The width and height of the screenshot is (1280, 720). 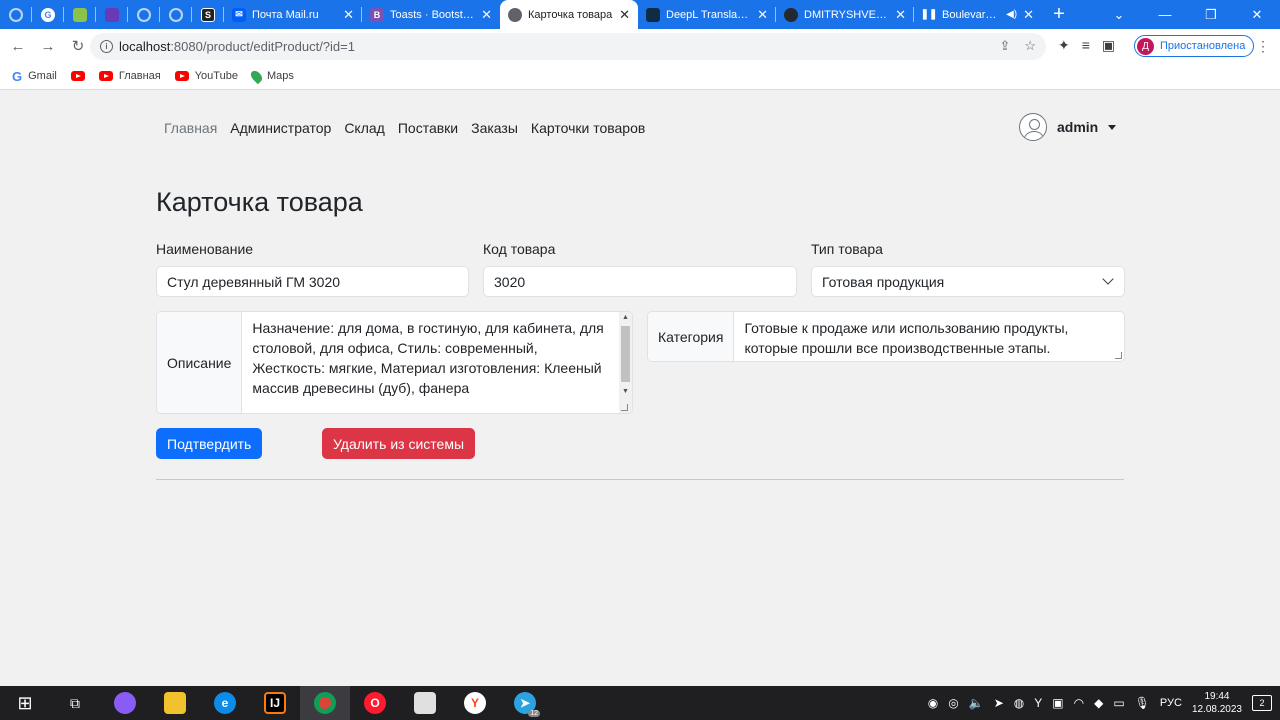 What do you see at coordinates (206, 76) in the screenshot?
I see `bookmark-youtube: YouTube` at bounding box center [206, 76].